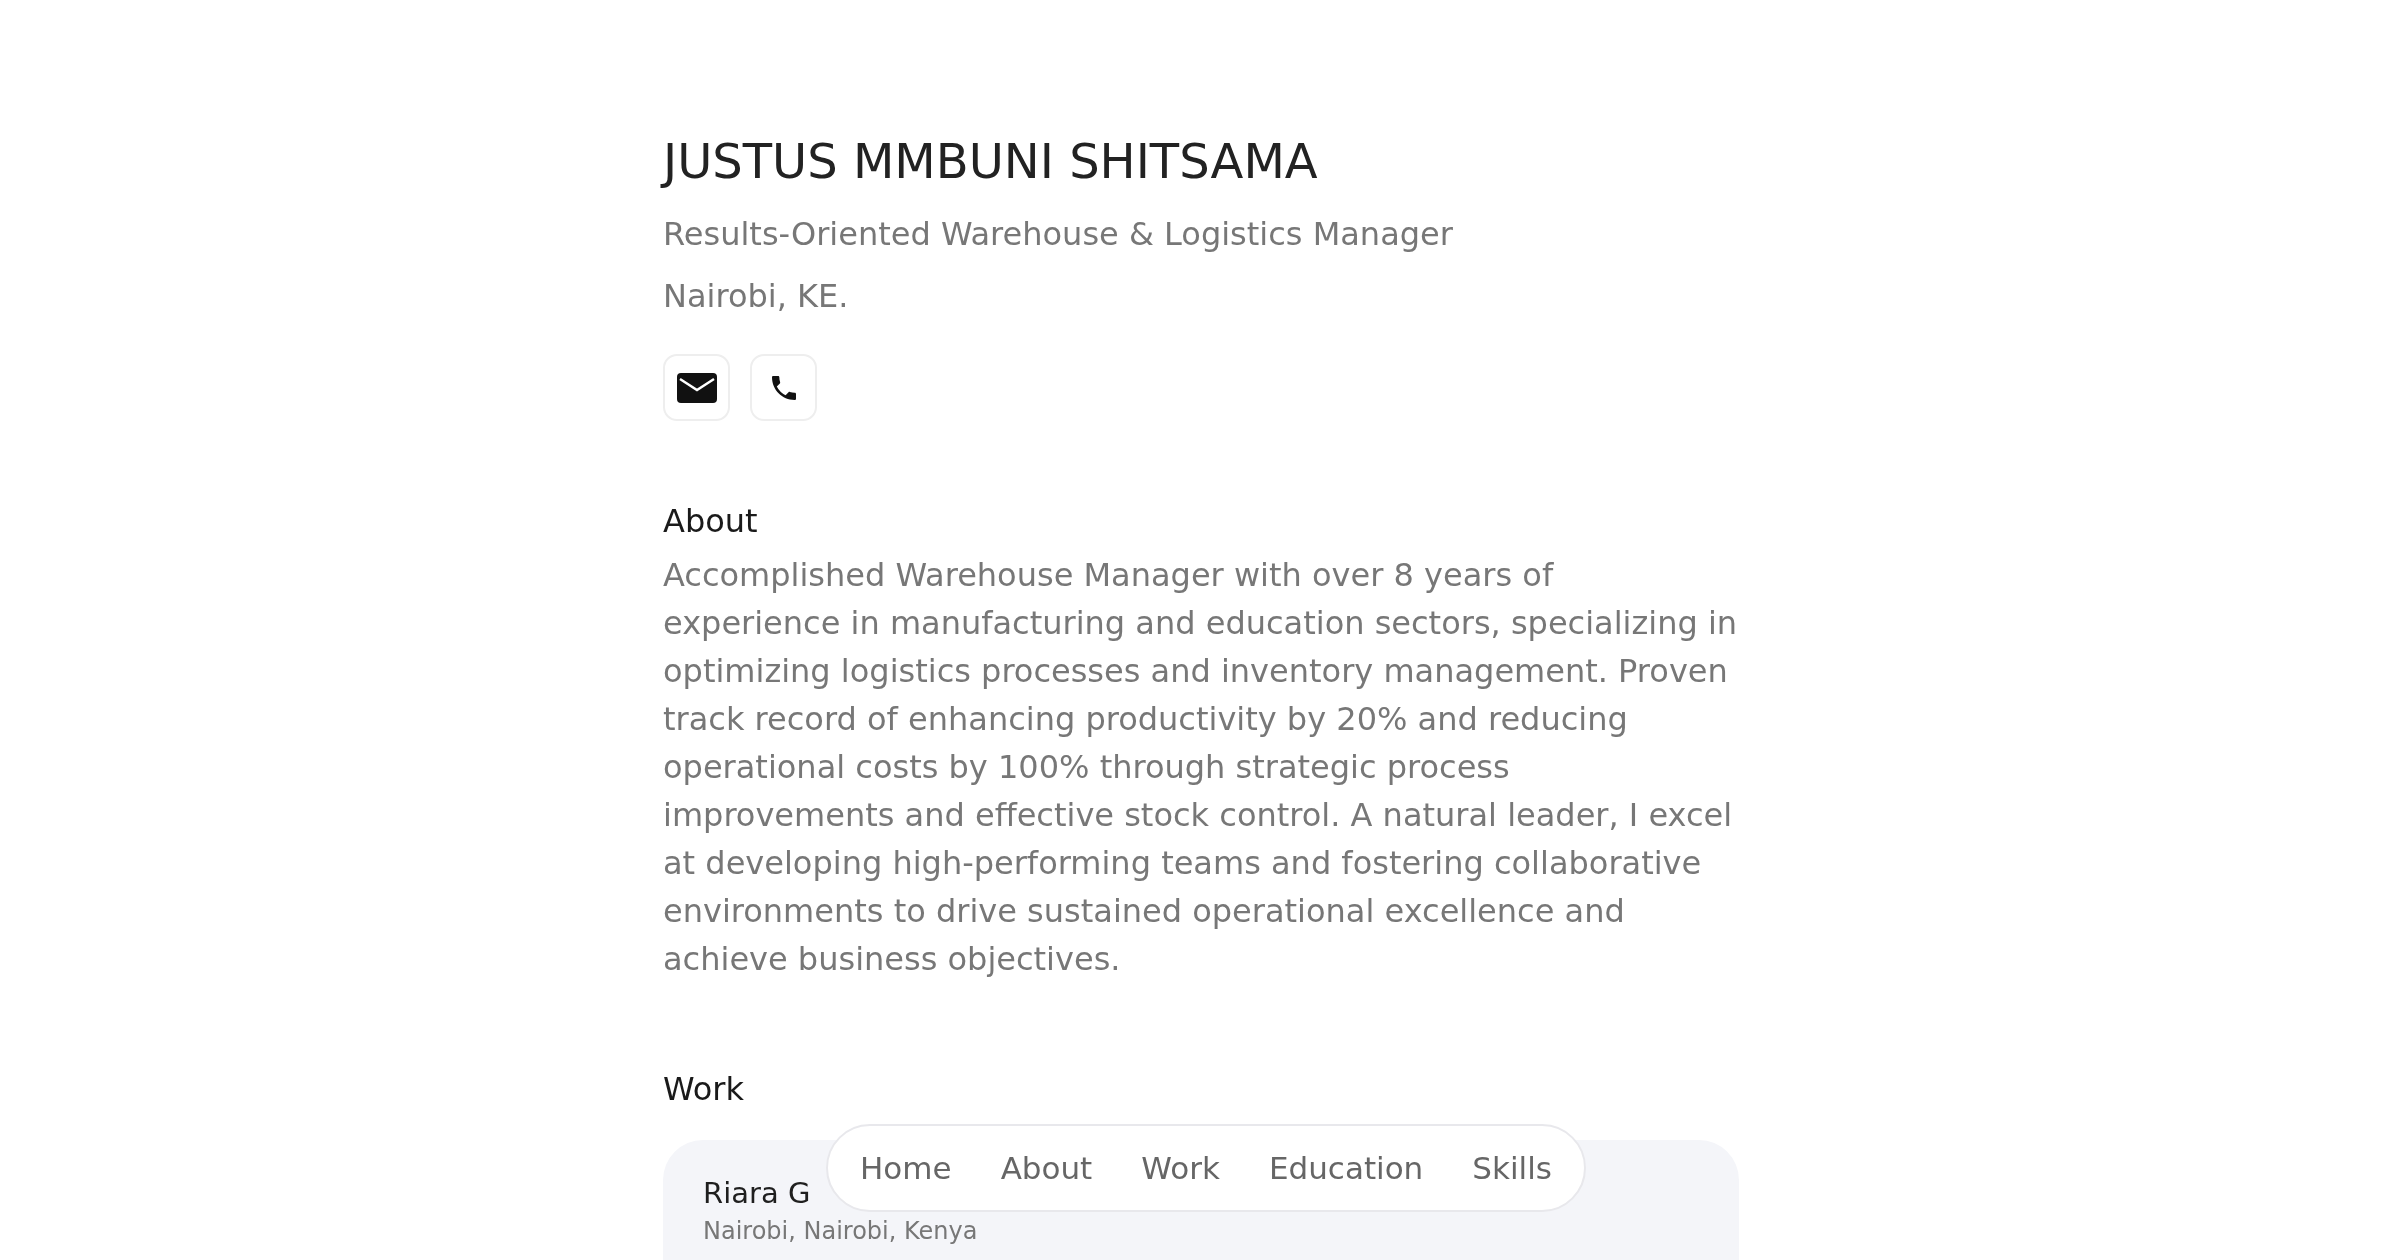 The width and height of the screenshot is (2400, 1260). Describe the element at coordinates (1058, 234) in the screenshot. I see `headline: Results-Oriented Warehouse & Logistics Manager` at that location.